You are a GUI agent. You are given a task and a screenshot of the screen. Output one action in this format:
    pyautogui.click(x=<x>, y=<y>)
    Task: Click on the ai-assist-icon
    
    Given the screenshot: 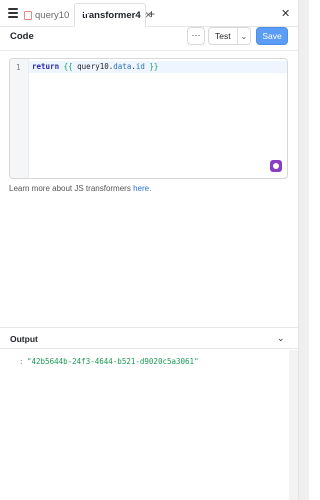 What is the action you would take?
    pyautogui.click(x=276, y=166)
    